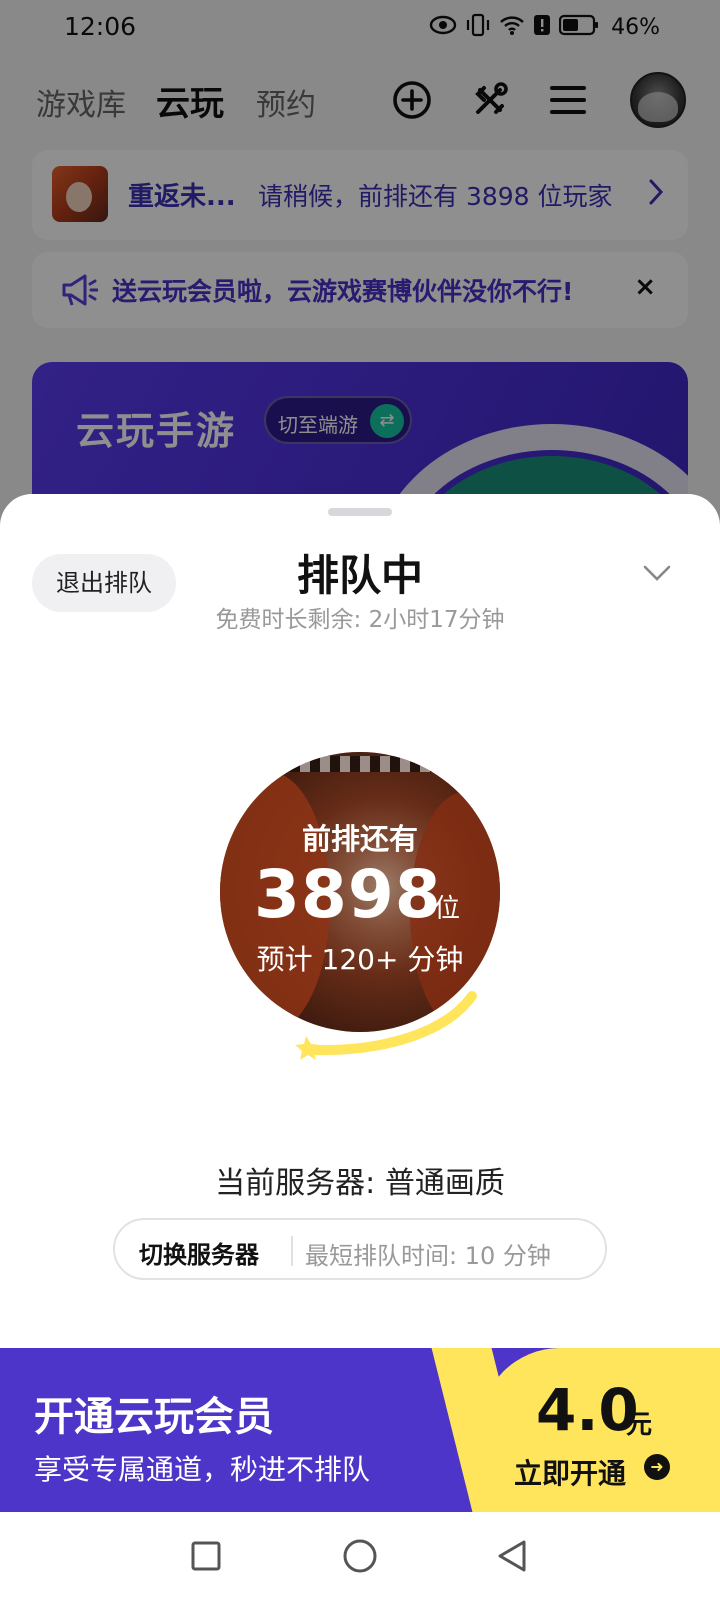  I want to click on current-server: 当前服务器: 普通画质, so click(360, 1183).